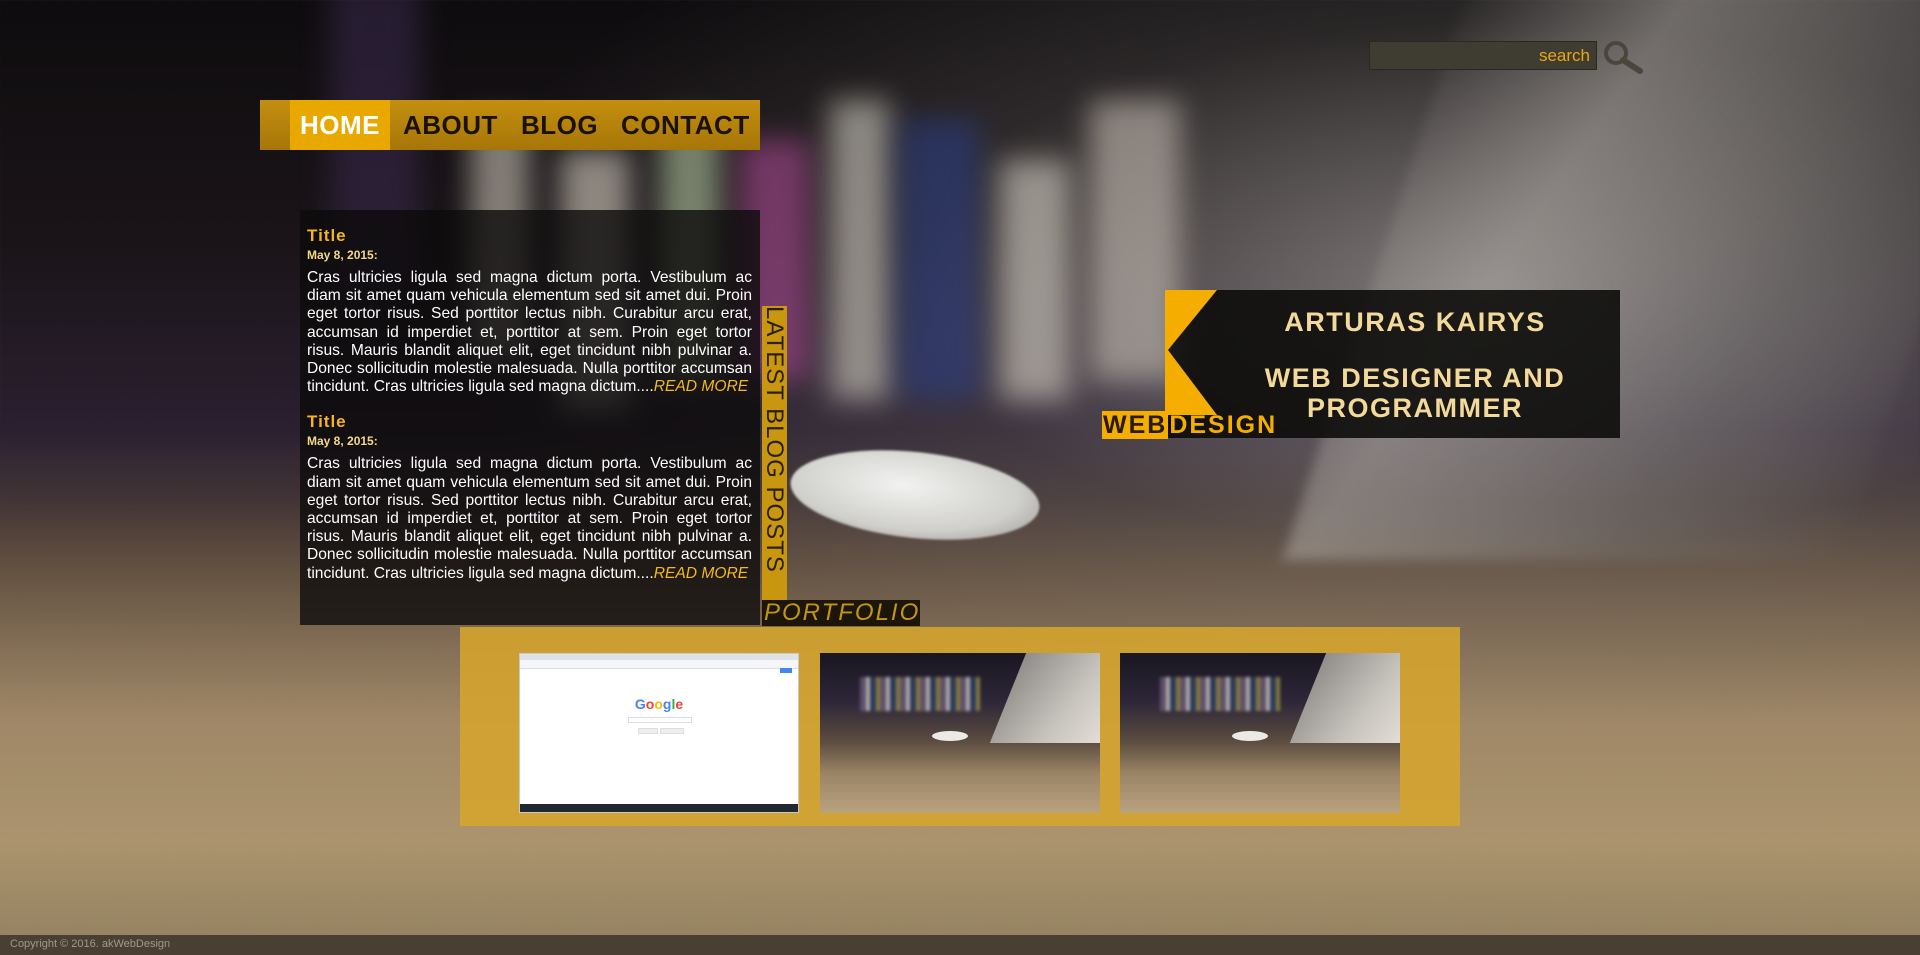 This screenshot has width=1920, height=955. Describe the element at coordinates (1135, 425) in the screenshot. I see `brand-word-web: WEB` at that location.